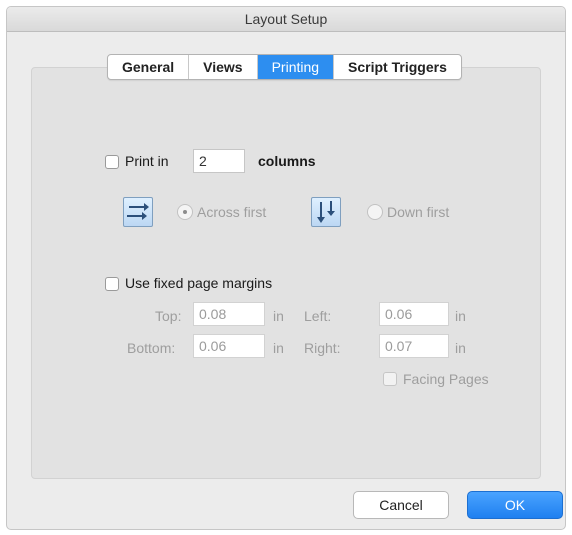 The width and height of the screenshot is (572, 535). Describe the element at coordinates (219, 161) in the screenshot. I see `columns-count-input: 2` at that location.